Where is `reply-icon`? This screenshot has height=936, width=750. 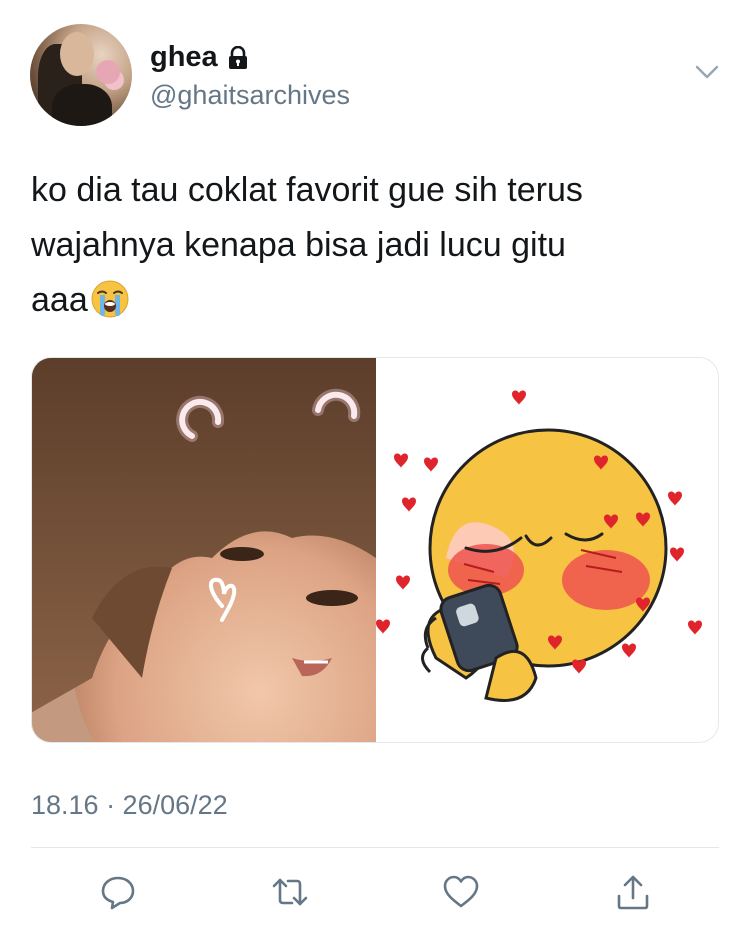
reply-icon is located at coordinates (118, 893).